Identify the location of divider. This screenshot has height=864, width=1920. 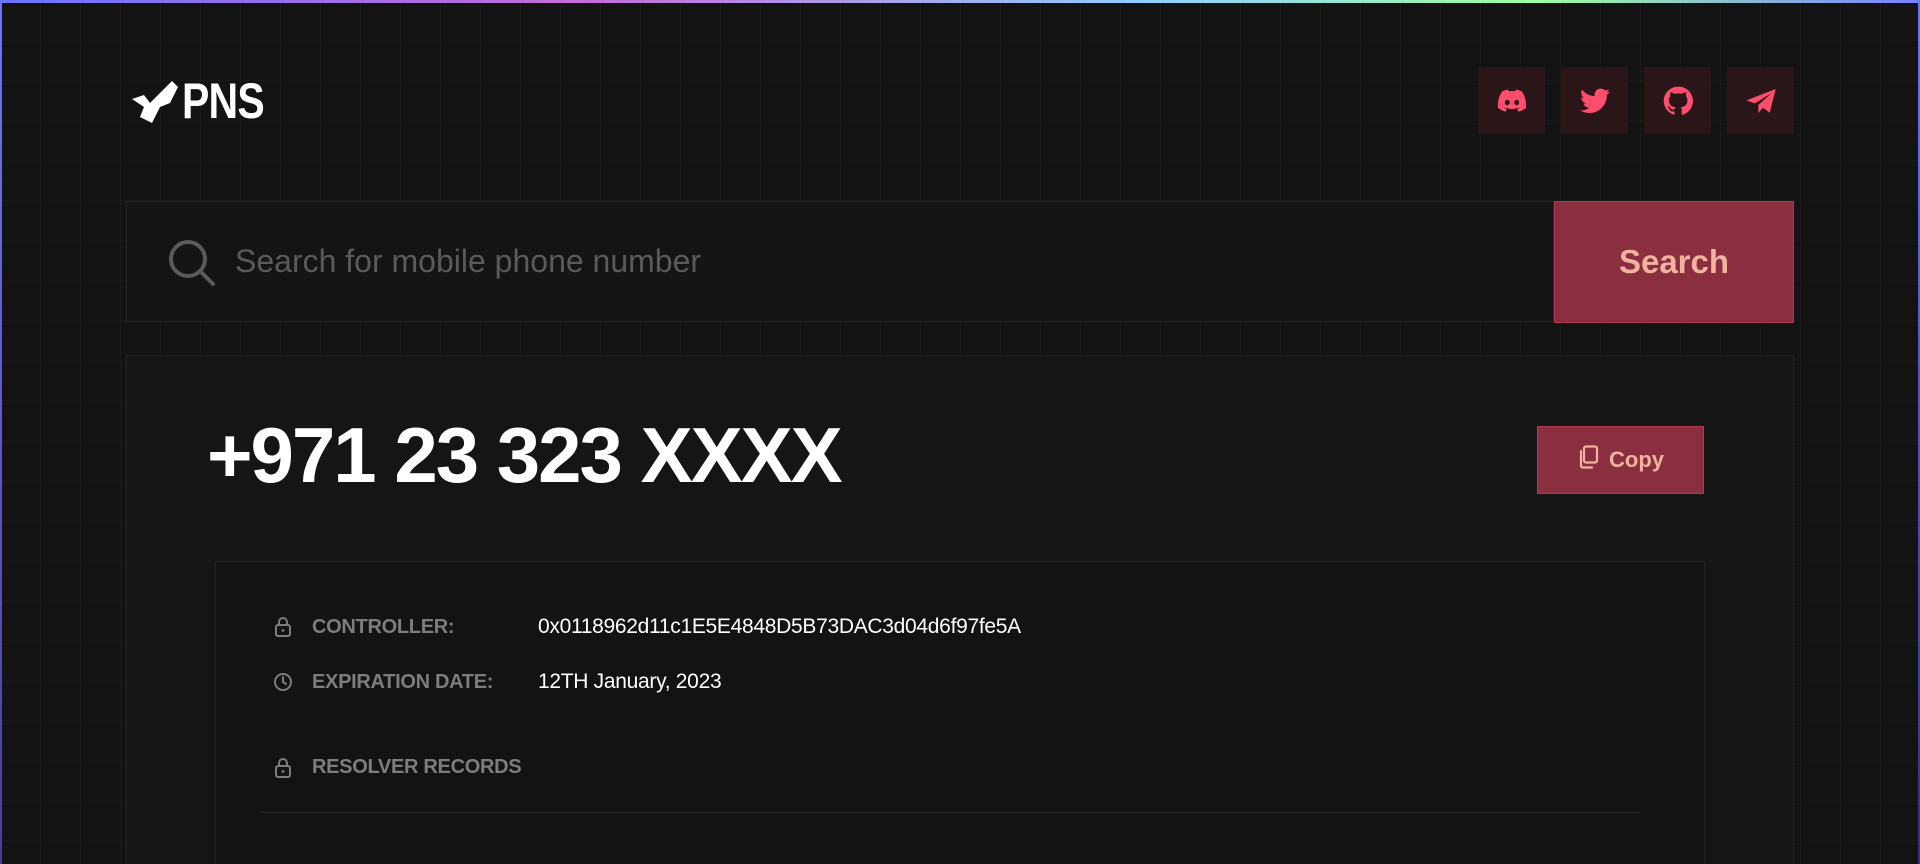
(950, 812).